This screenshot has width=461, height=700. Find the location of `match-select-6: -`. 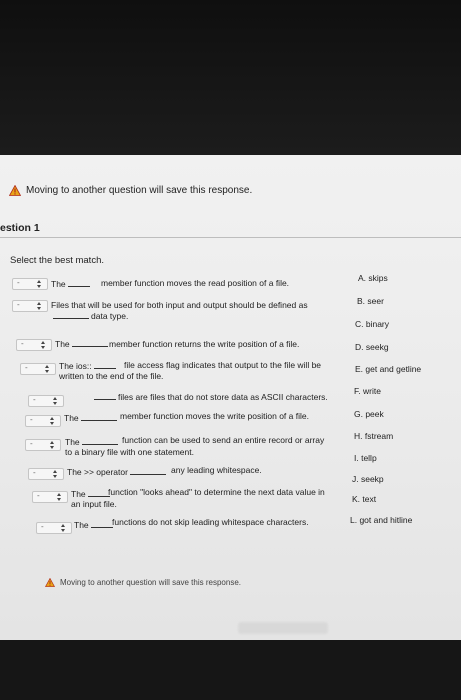

match-select-6: - is located at coordinates (43, 421).